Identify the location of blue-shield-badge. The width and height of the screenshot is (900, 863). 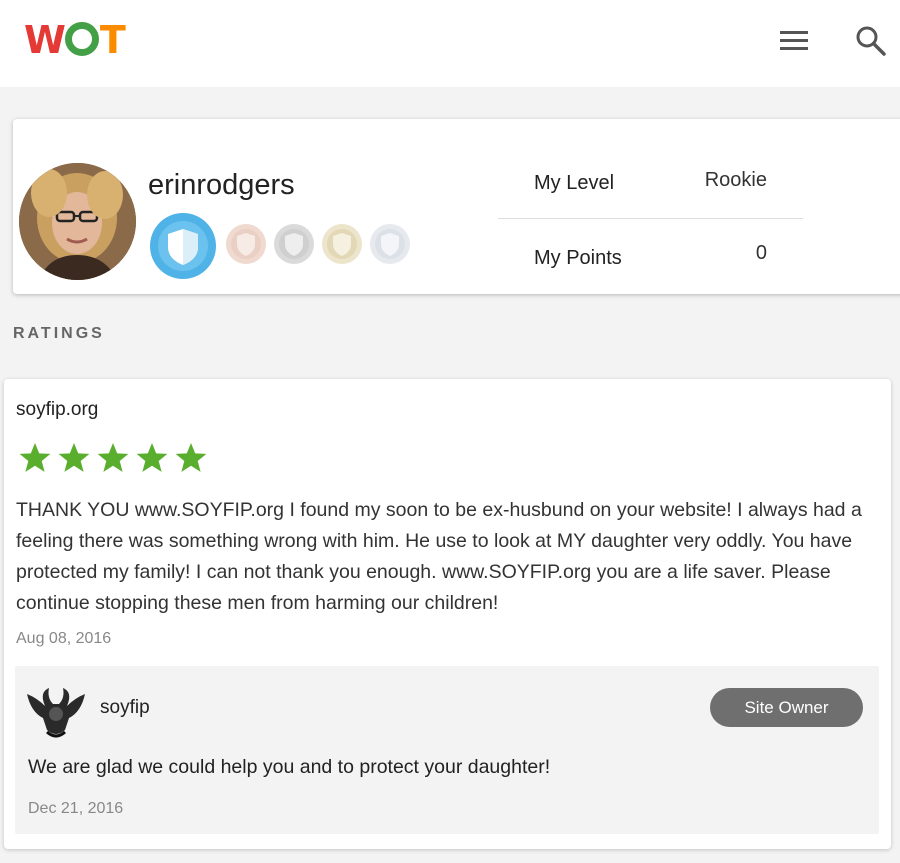
(183, 248).